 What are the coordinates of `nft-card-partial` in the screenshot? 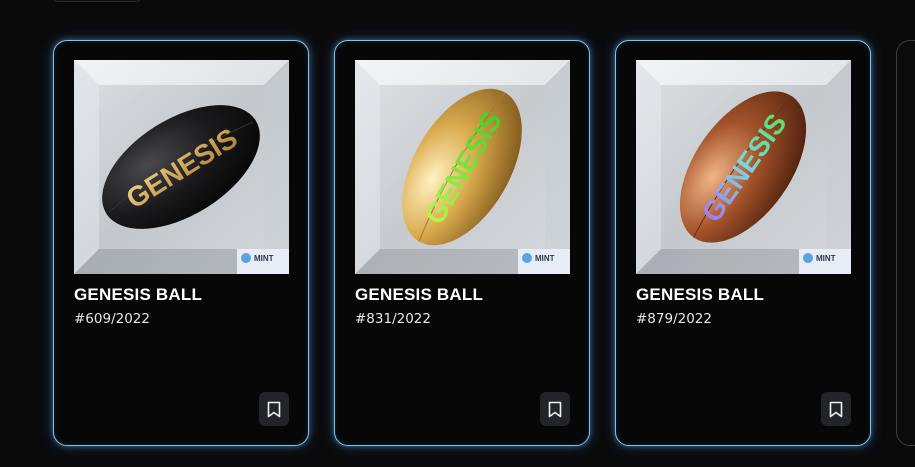 It's located at (905, 243).